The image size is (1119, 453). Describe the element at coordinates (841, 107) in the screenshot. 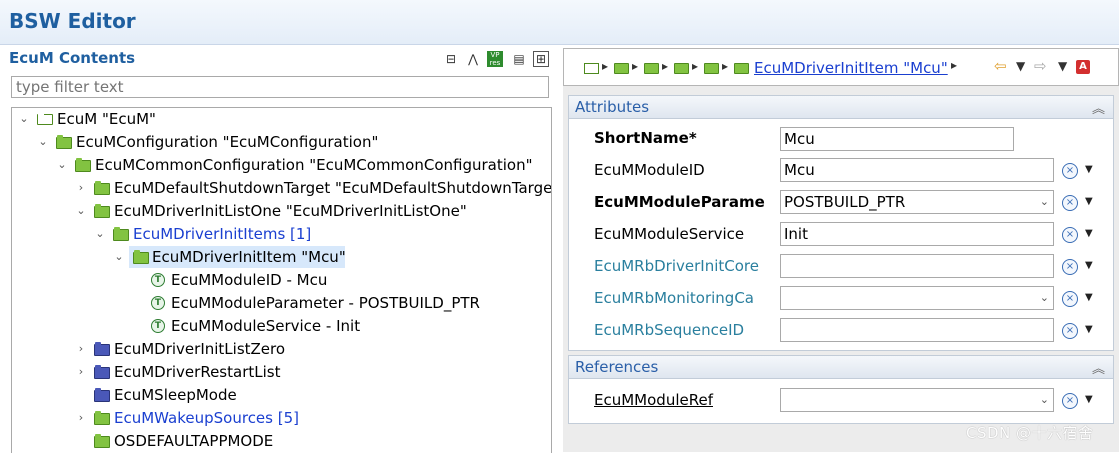

I see `attributes-section-header: Attributes ︽` at that location.